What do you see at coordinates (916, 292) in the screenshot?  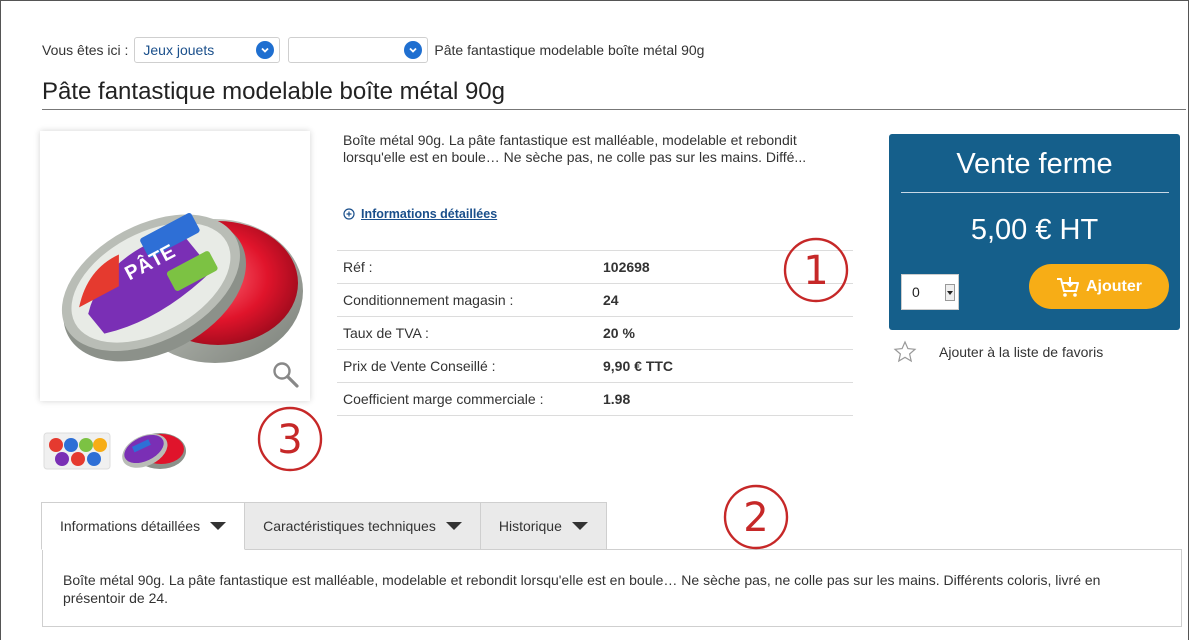 I see `quantity-value: 0` at bounding box center [916, 292].